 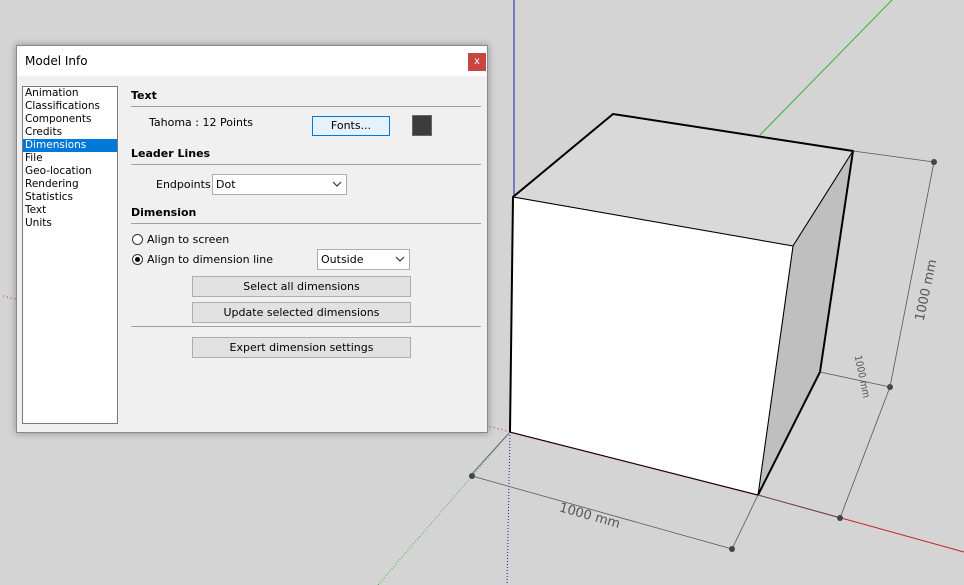 I want to click on dimension-position-value: Outside, so click(x=342, y=259).